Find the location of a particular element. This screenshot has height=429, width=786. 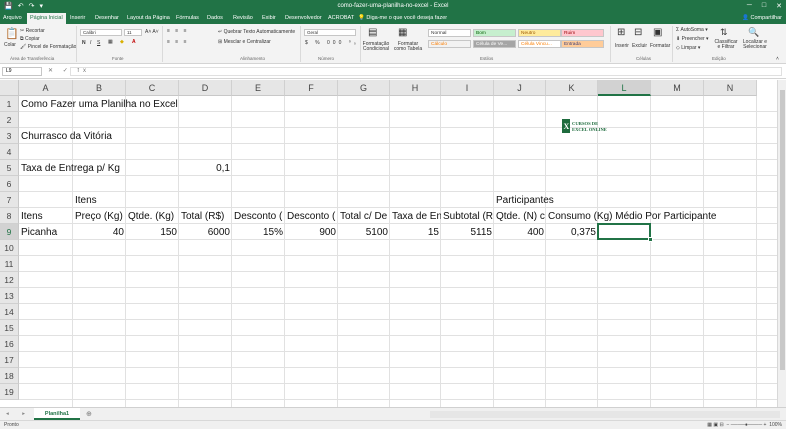

column-header-g: G is located at coordinates (364, 88).